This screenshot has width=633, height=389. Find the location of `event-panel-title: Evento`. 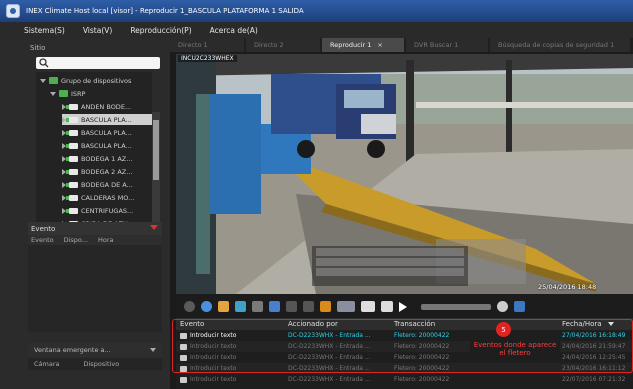

event-panel-title: Evento is located at coordinates (43, 228).